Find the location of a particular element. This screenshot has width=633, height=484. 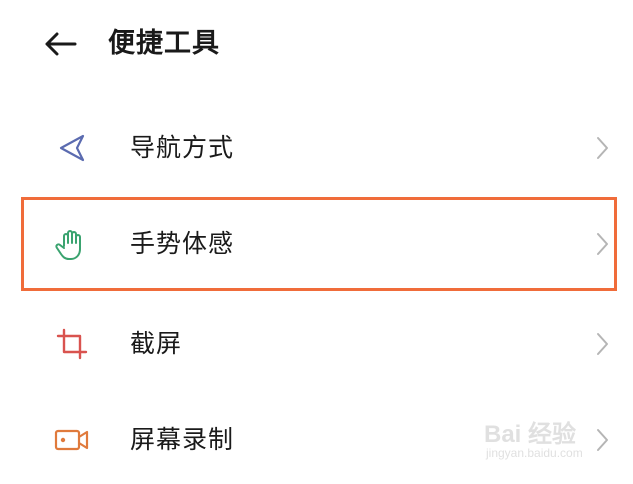

navigation-arrow-icon is located at coordinates (72, 148).